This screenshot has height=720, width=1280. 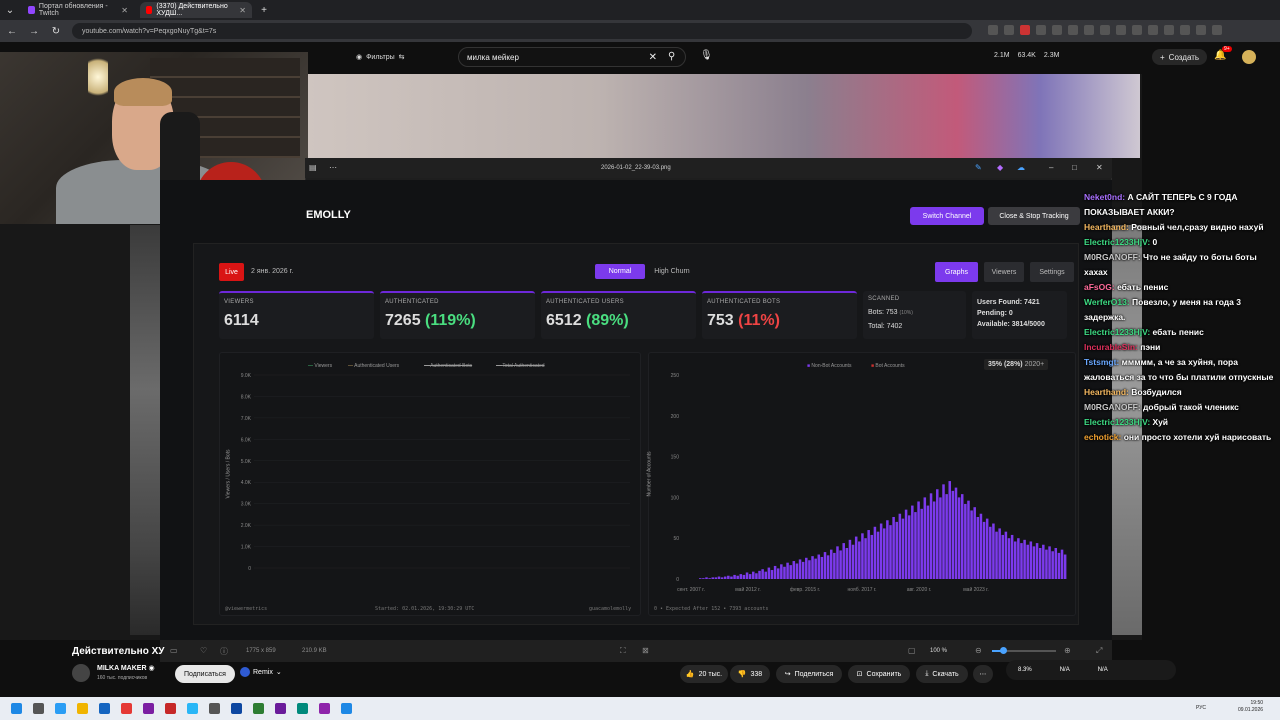 I want to click on chat-username: WerferO13:, so click(x=1108, y=302).